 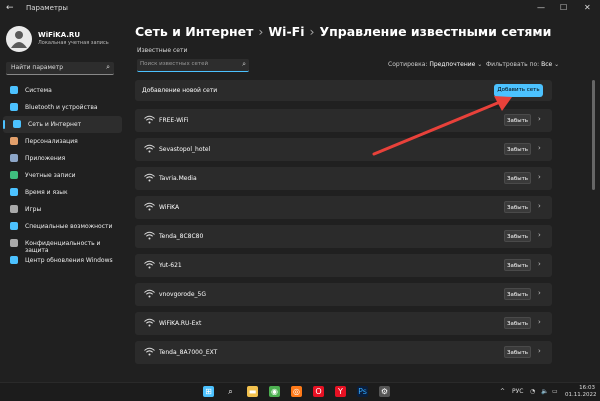 What do you see at coordinates (384, 391) in the screenshot?
I see `settings-icon: ⚙` at bounding box center [384, 391].